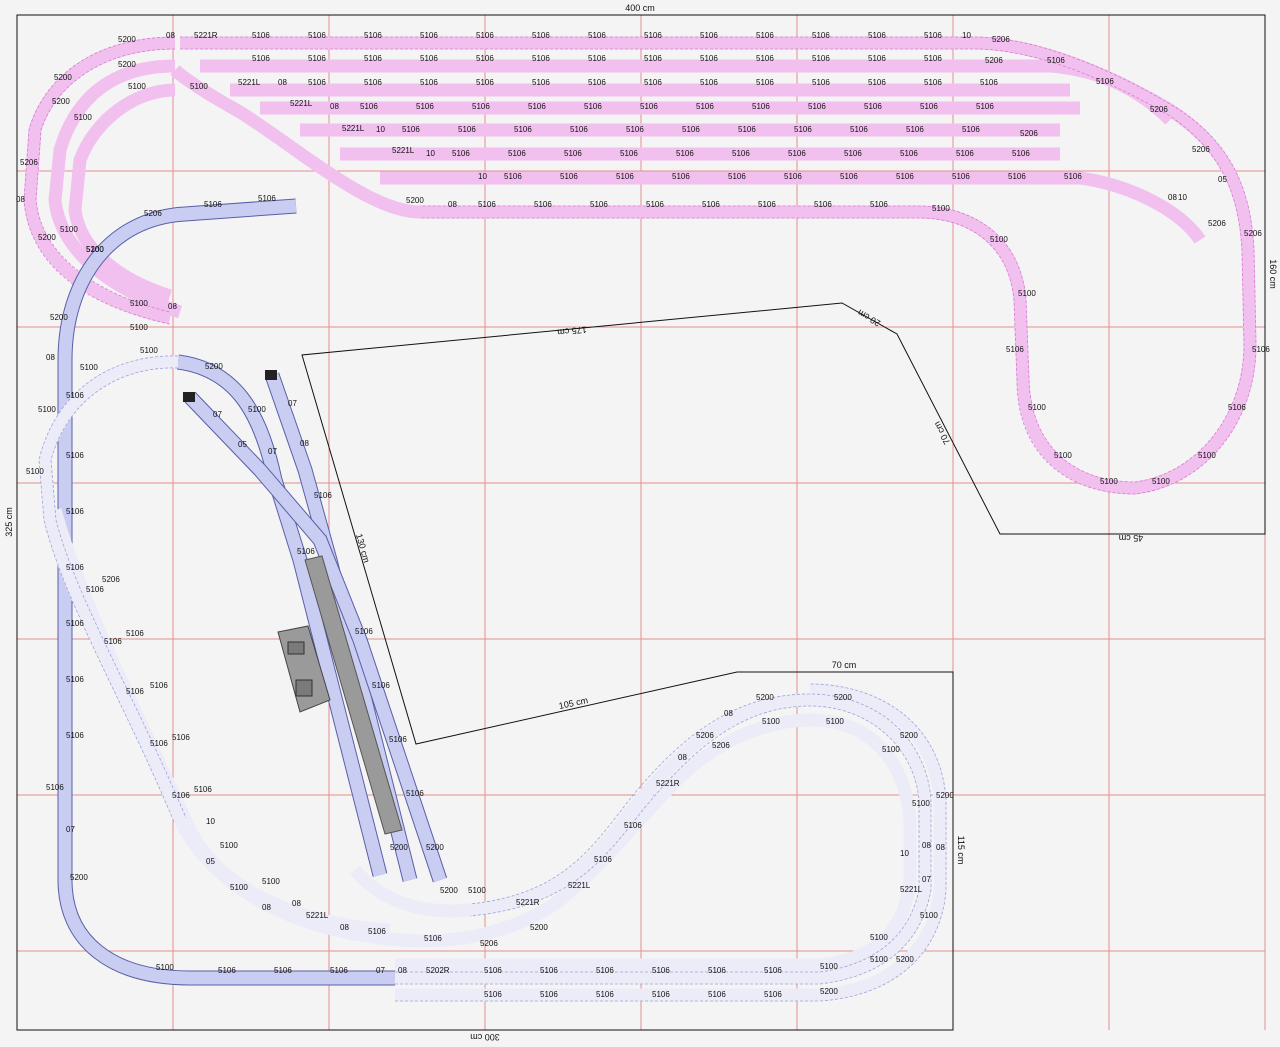 This screenshot has width=1280, height=1047. Describe the element at coordinates (9, 522) in the screenshot. I see `dim-left: 325 cm` at that location.